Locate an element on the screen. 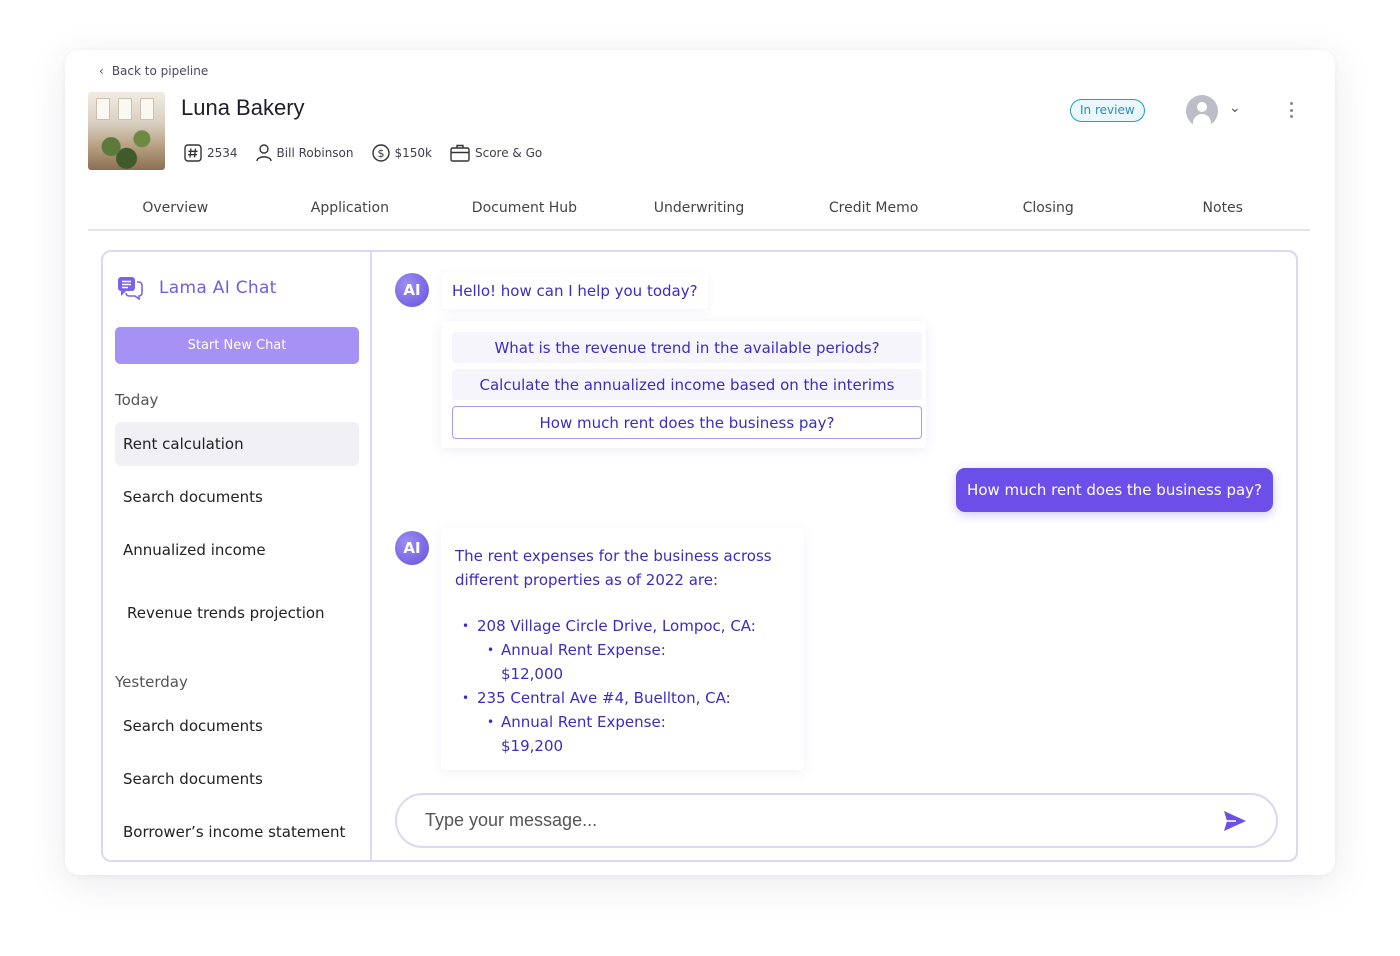  suggestion-chip: How much rent does the business pay? is located at coordinates (687, 422).